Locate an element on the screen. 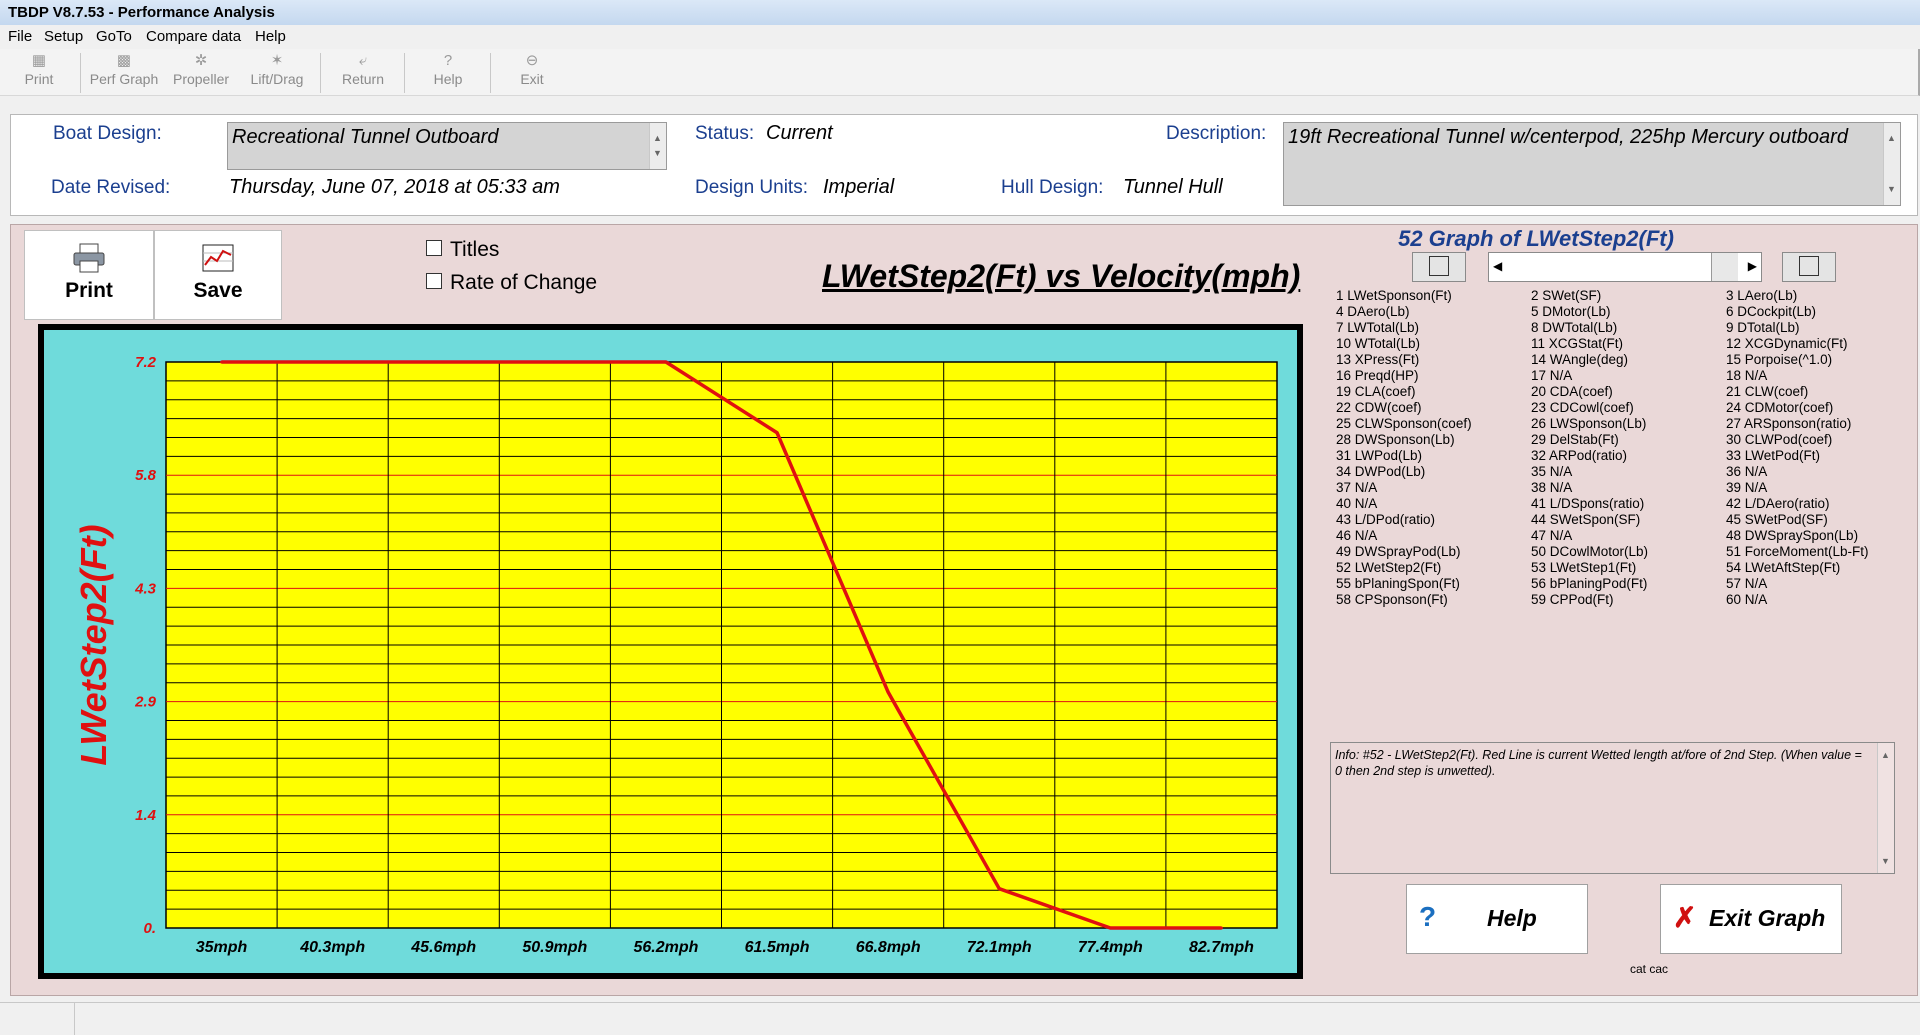 The height and width of the screenshot is (1035, 1920). graph-option-item: 42 L/DAero(ratio) is located at coordinates (1778, 503).